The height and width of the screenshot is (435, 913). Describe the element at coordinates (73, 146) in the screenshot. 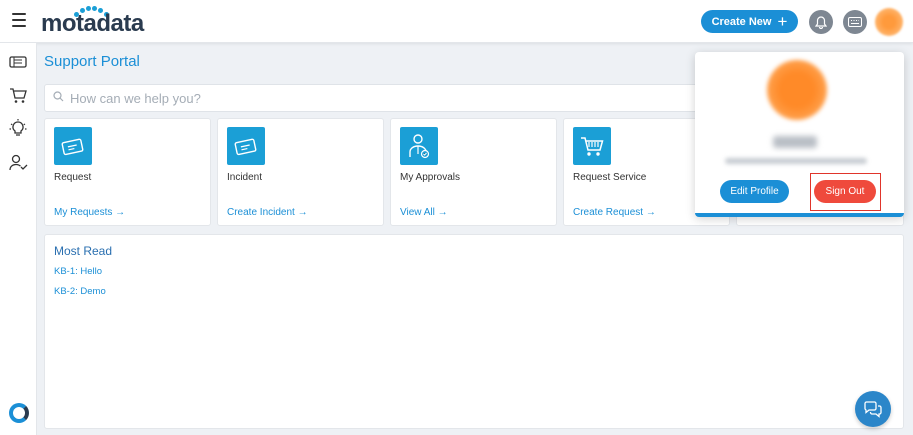

I see `ticket-icon` at that location.